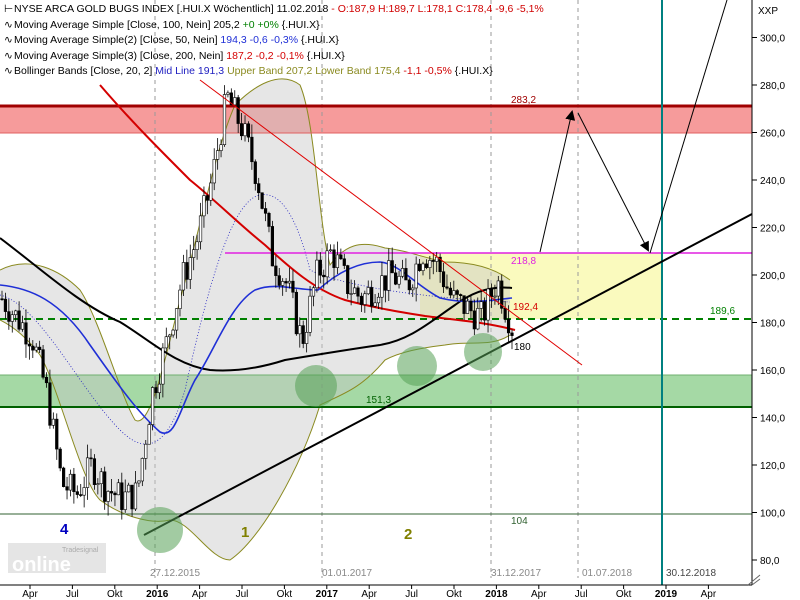 This screenshot has height=600, width=800. I want to click on date-marker-3: 31.12.2017, so click(516, 573).